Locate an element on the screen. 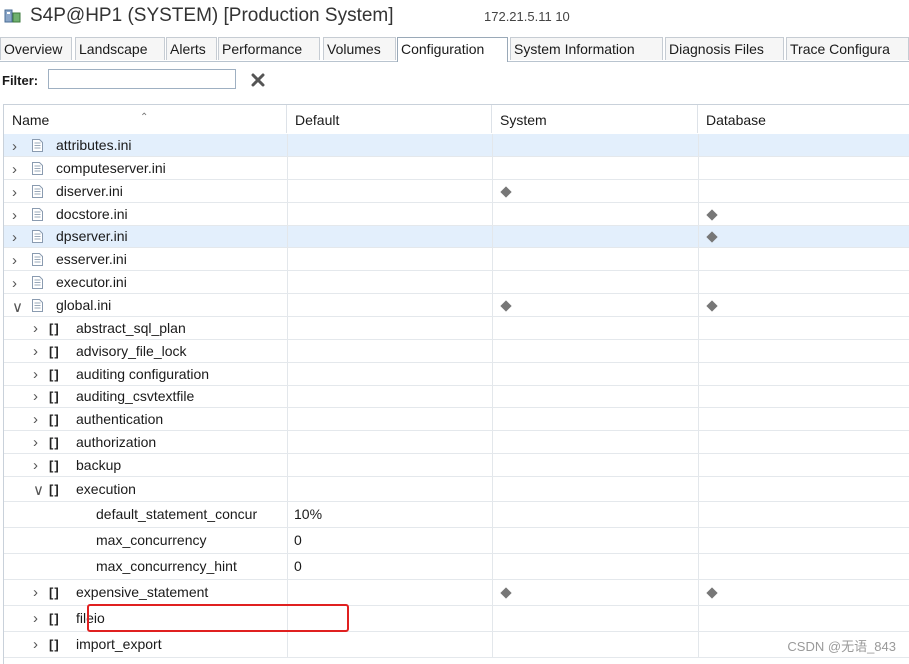 The image size is (909, 664). tab-diagnosis-files: Diagnosis Files is located at coordinates (724, 48).